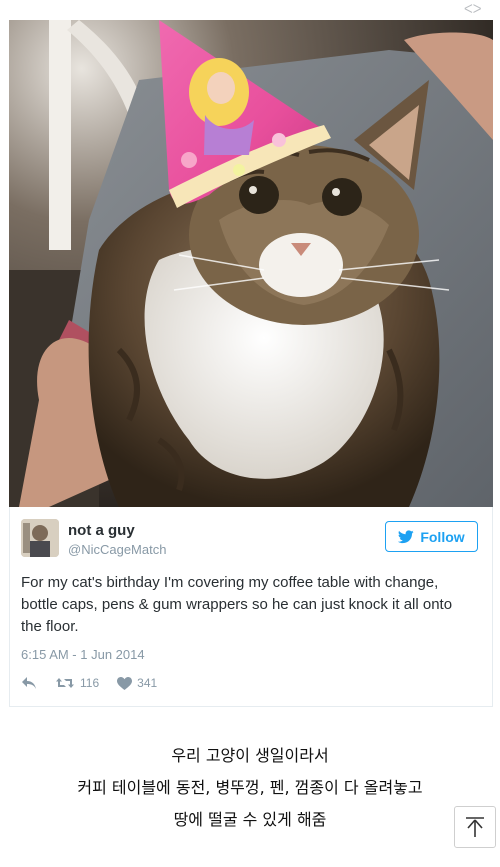  I want to click on retweet-count: 116, so click(90, 683).